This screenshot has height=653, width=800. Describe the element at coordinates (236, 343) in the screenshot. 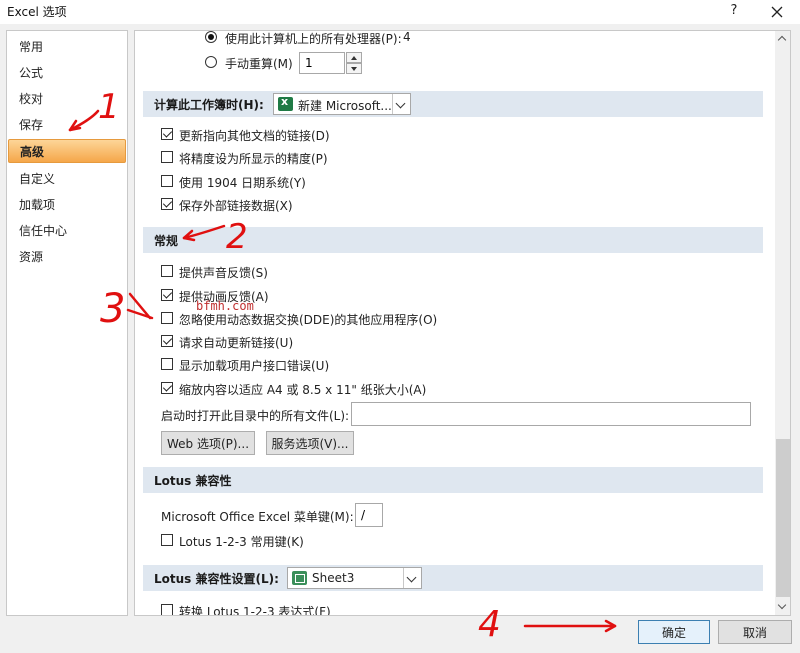

I see `auto-update-links-label: 请求自动更新链接(U)` at that location.